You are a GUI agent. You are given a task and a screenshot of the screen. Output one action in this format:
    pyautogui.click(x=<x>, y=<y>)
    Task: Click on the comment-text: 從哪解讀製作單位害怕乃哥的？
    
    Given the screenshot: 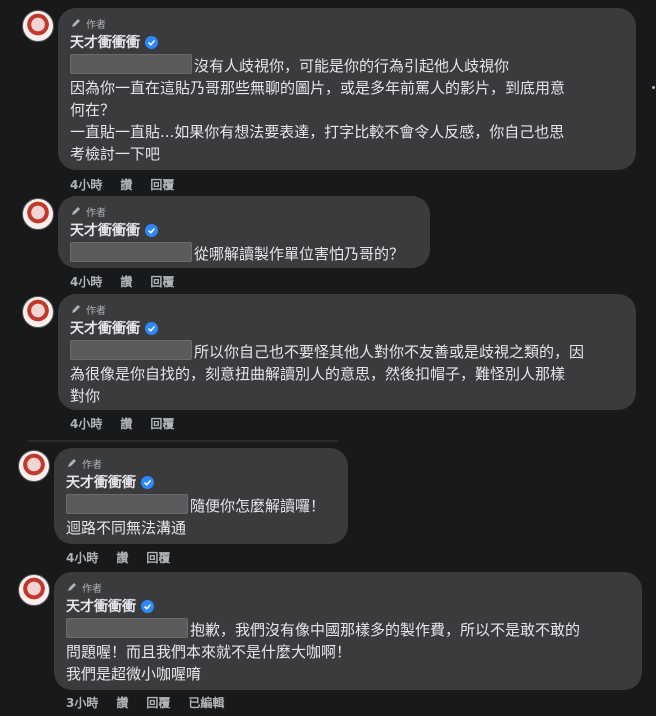 What is the action you would take?
    pyautogui.click(x=244, y=253)
    